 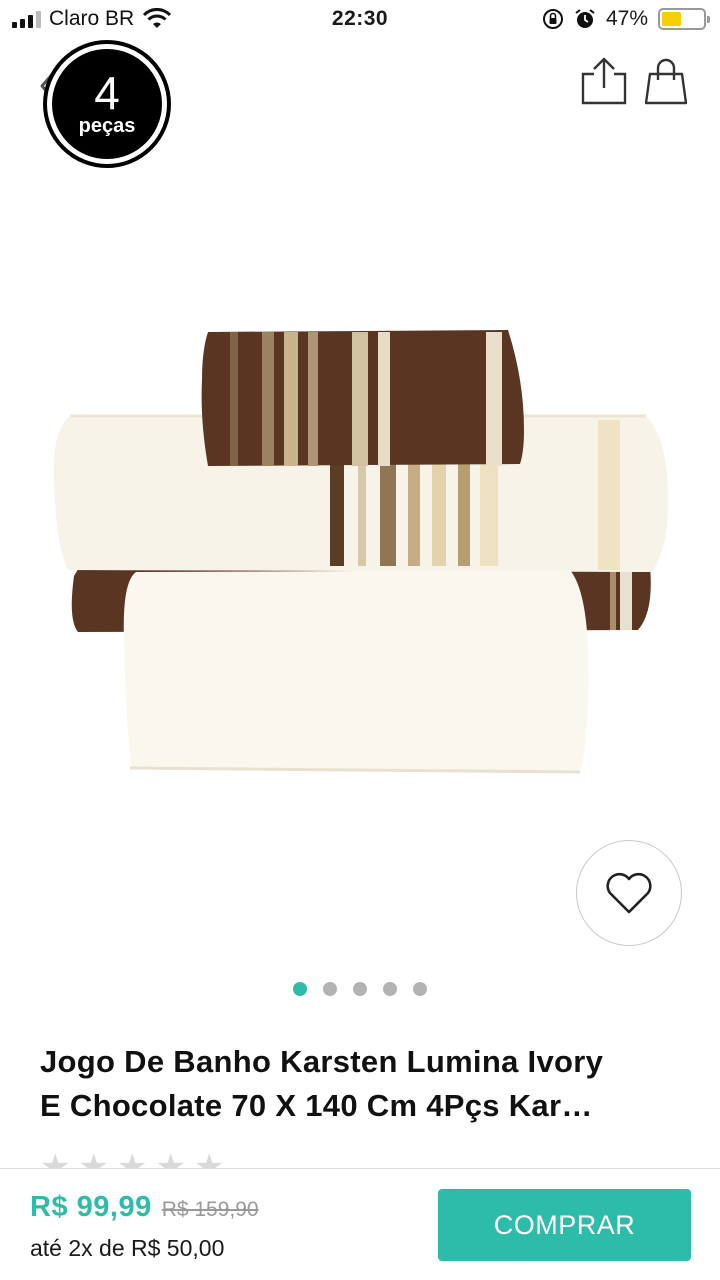 What do you see at coordinates (127, 1248) in the screenshot?
I see `installment-info: até 2x de R$ 50,00` at bounding box center [127, 1248].